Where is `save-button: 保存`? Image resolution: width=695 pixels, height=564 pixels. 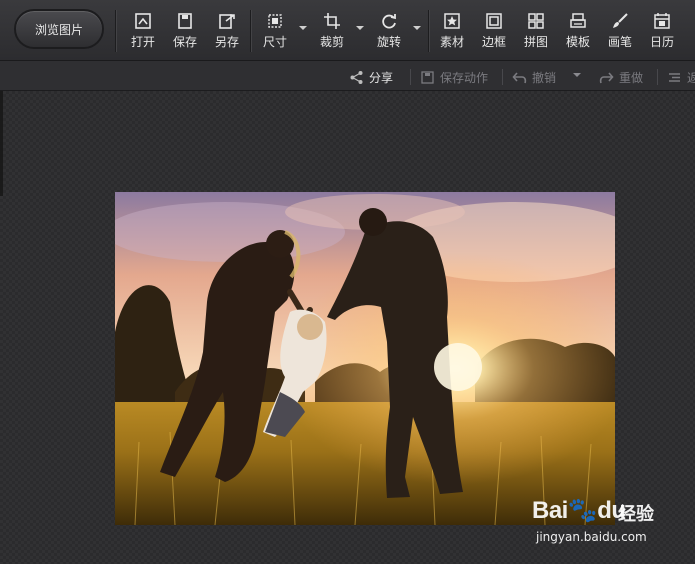
save-button: 保存 is located at coordinates (185, 32).